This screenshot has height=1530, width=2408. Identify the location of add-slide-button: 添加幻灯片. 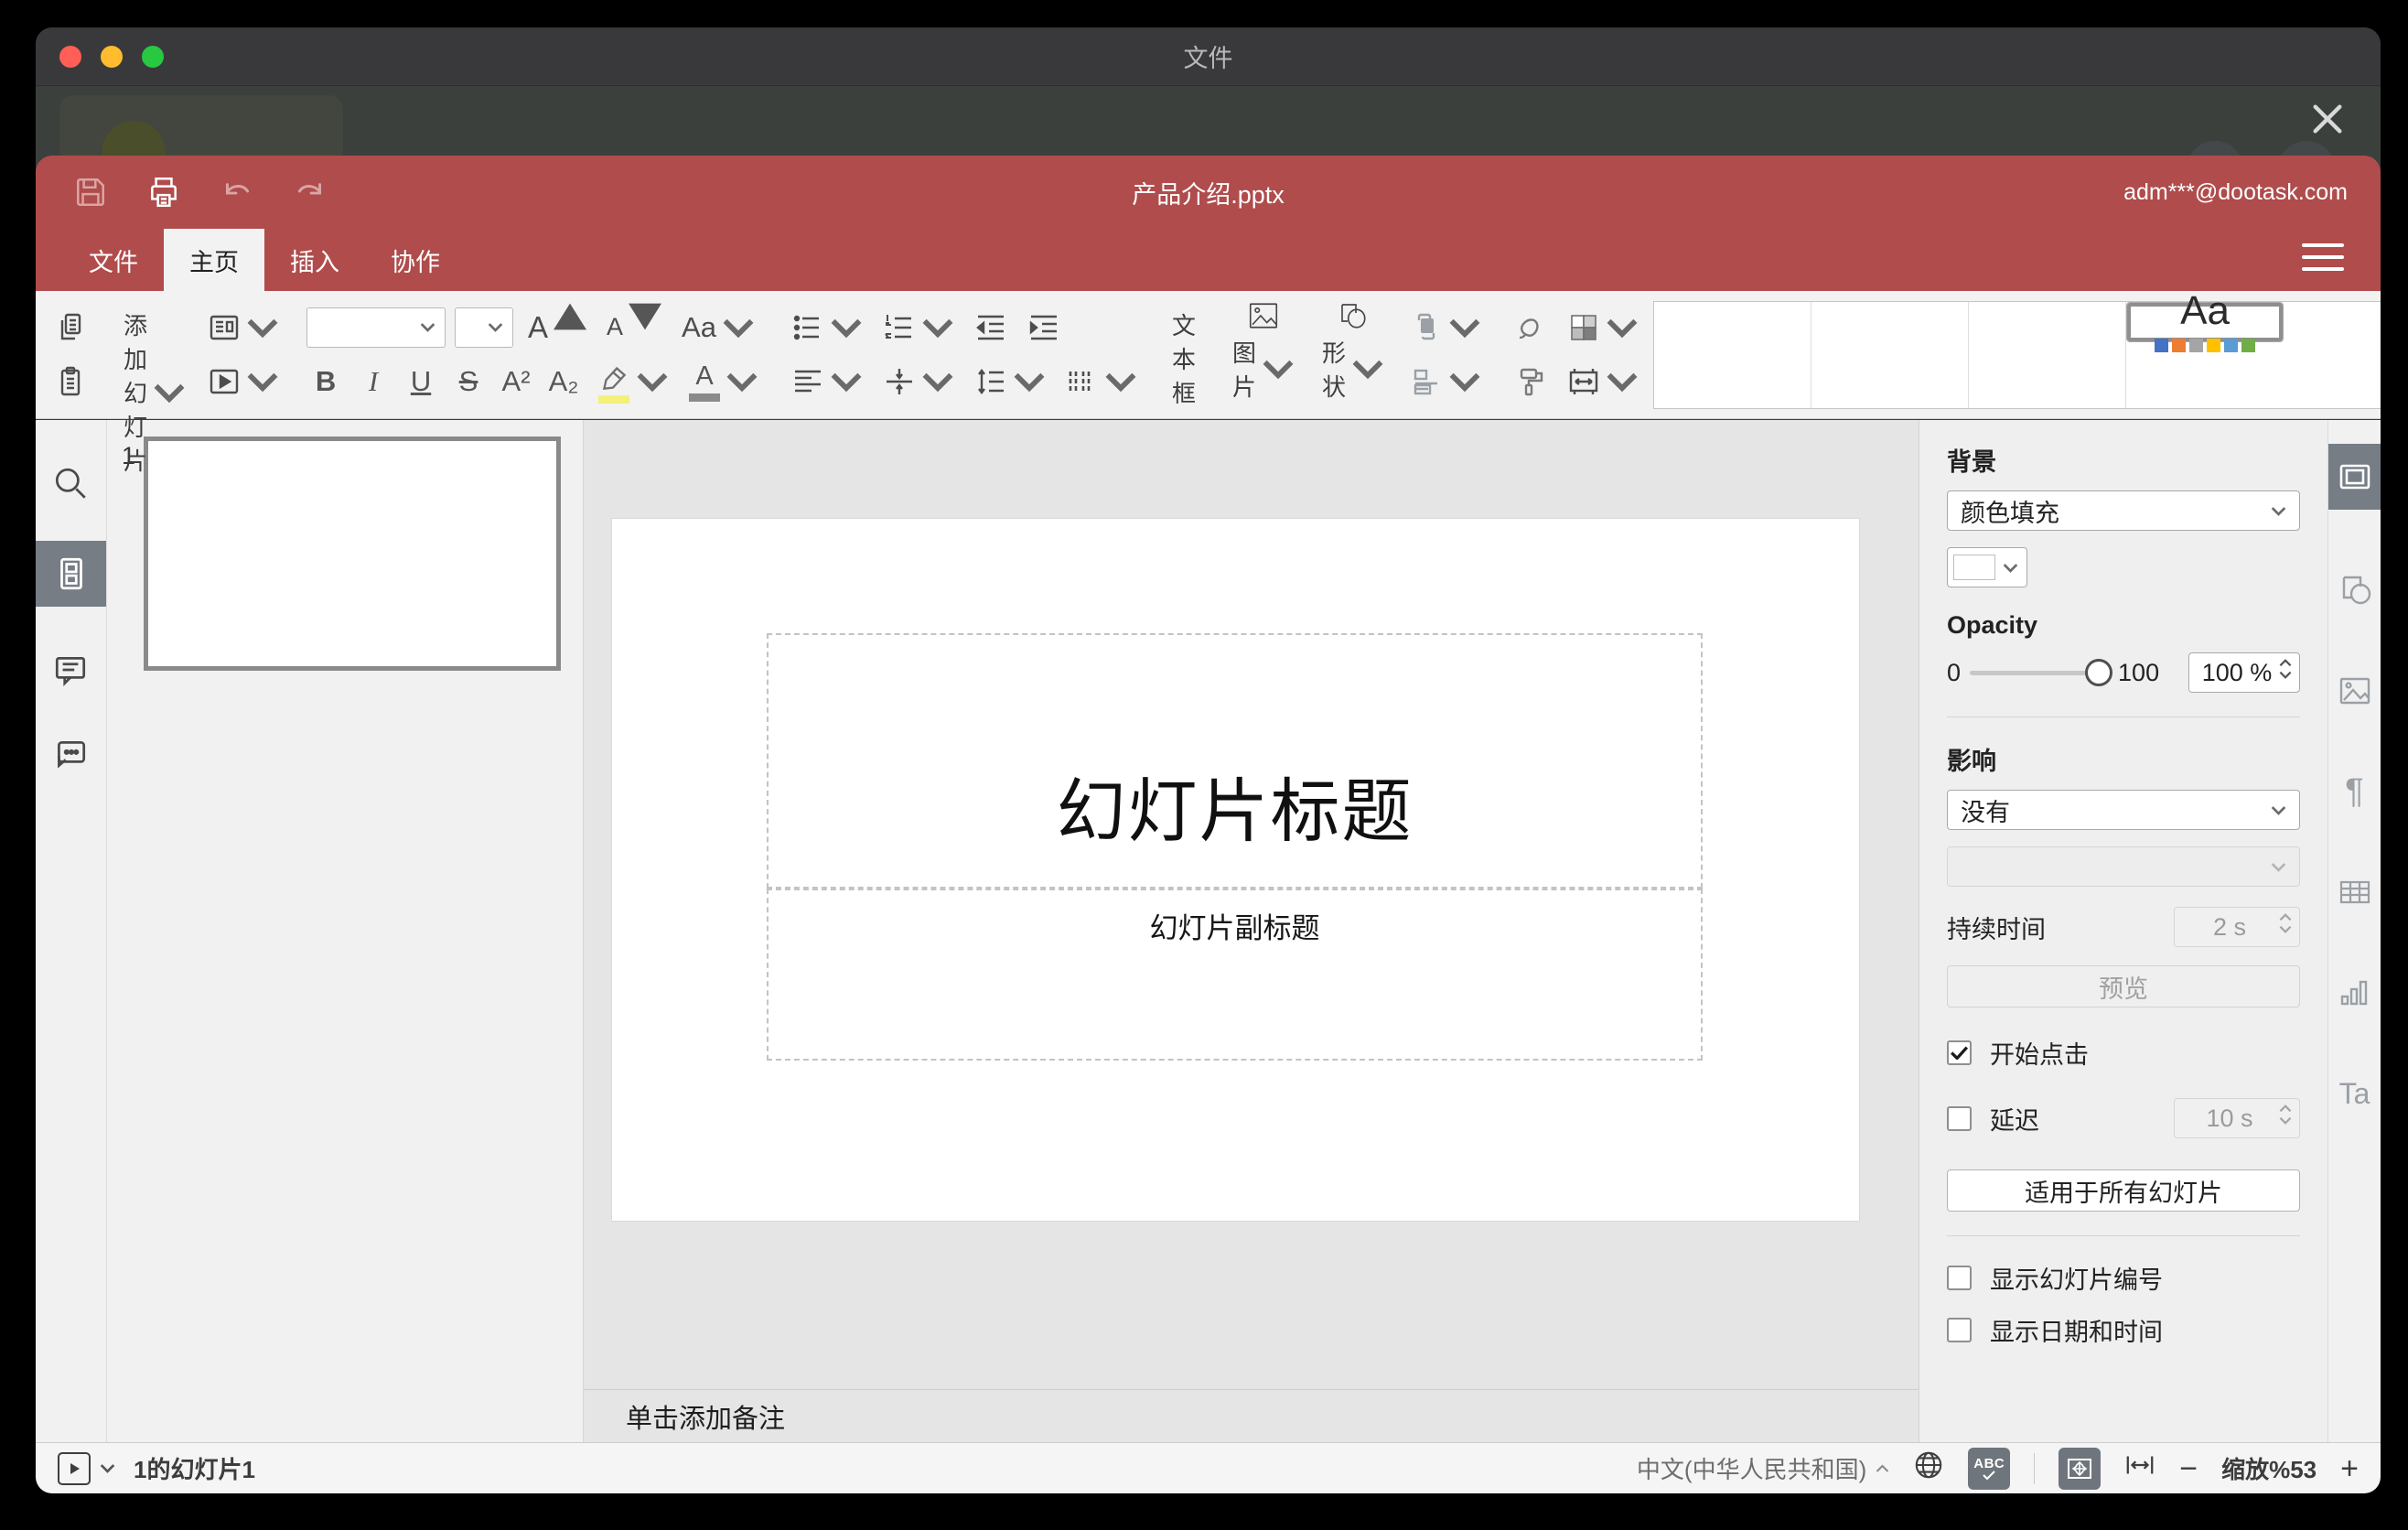
(154, 386).